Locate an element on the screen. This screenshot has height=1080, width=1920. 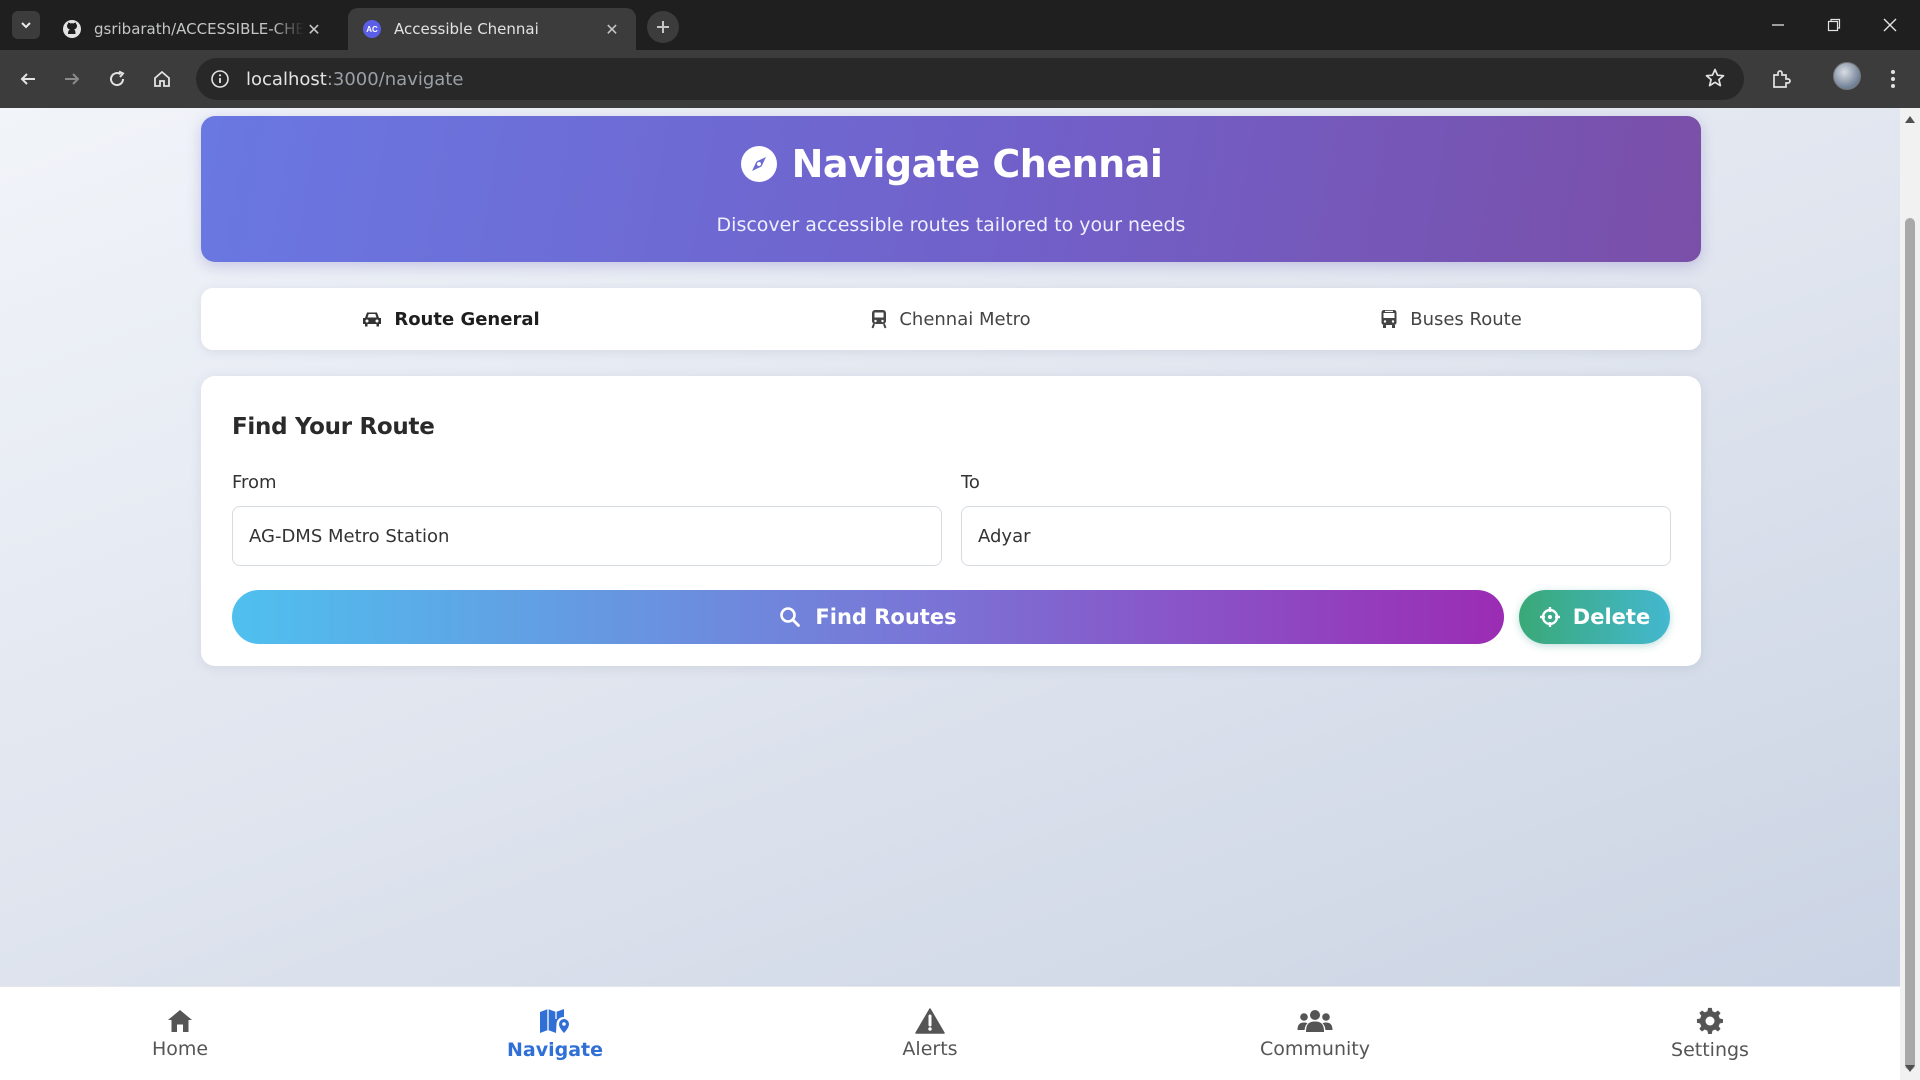
browser-menu-button is located at coordinates (1893, 79).